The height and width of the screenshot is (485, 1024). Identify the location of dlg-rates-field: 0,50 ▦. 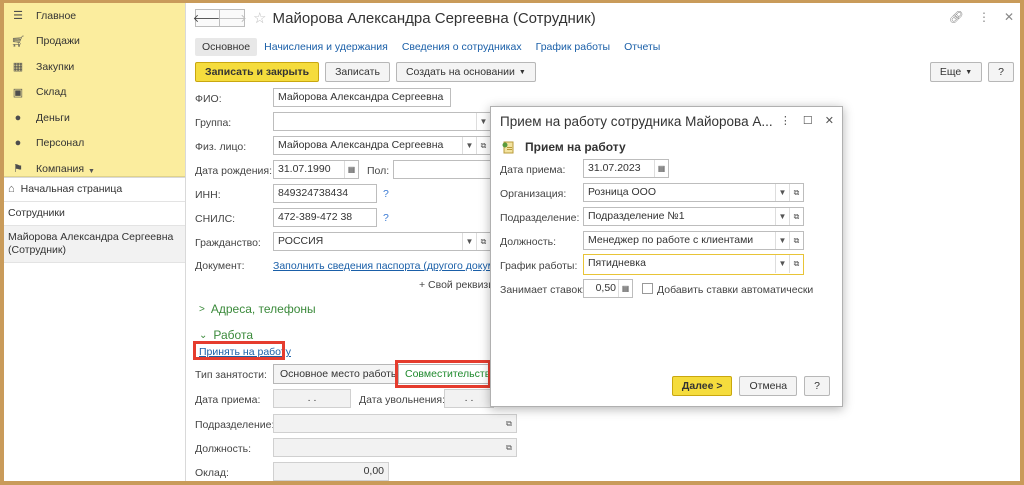
(608, 288).